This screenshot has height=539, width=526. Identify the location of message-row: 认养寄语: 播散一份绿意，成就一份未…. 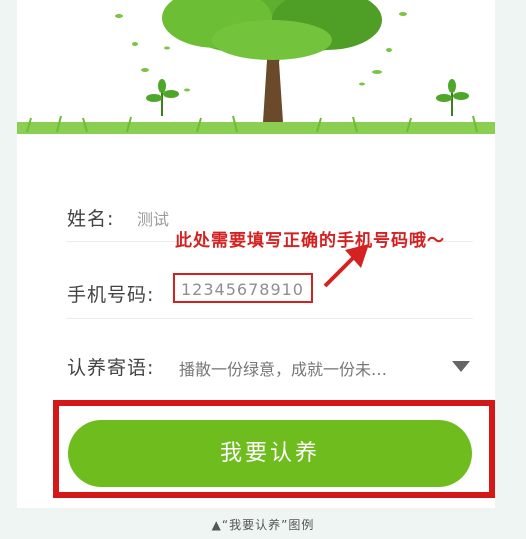
(270, 365).